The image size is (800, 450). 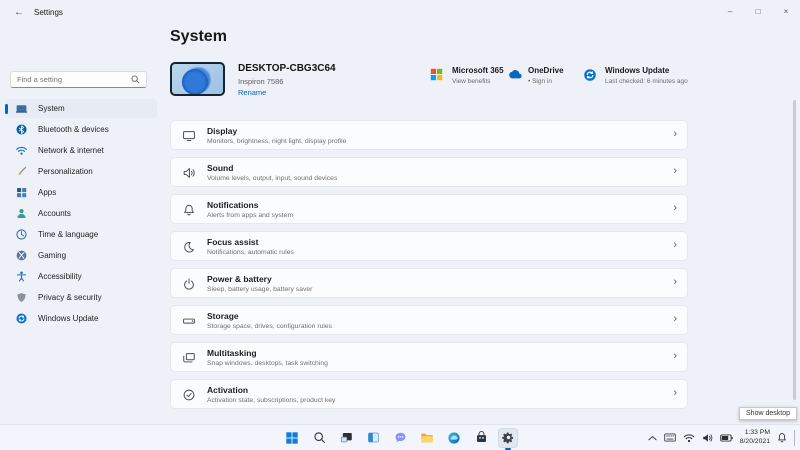 I want to click on row-subtitle: Alerts from apps and system, so click(x=250, y=215).